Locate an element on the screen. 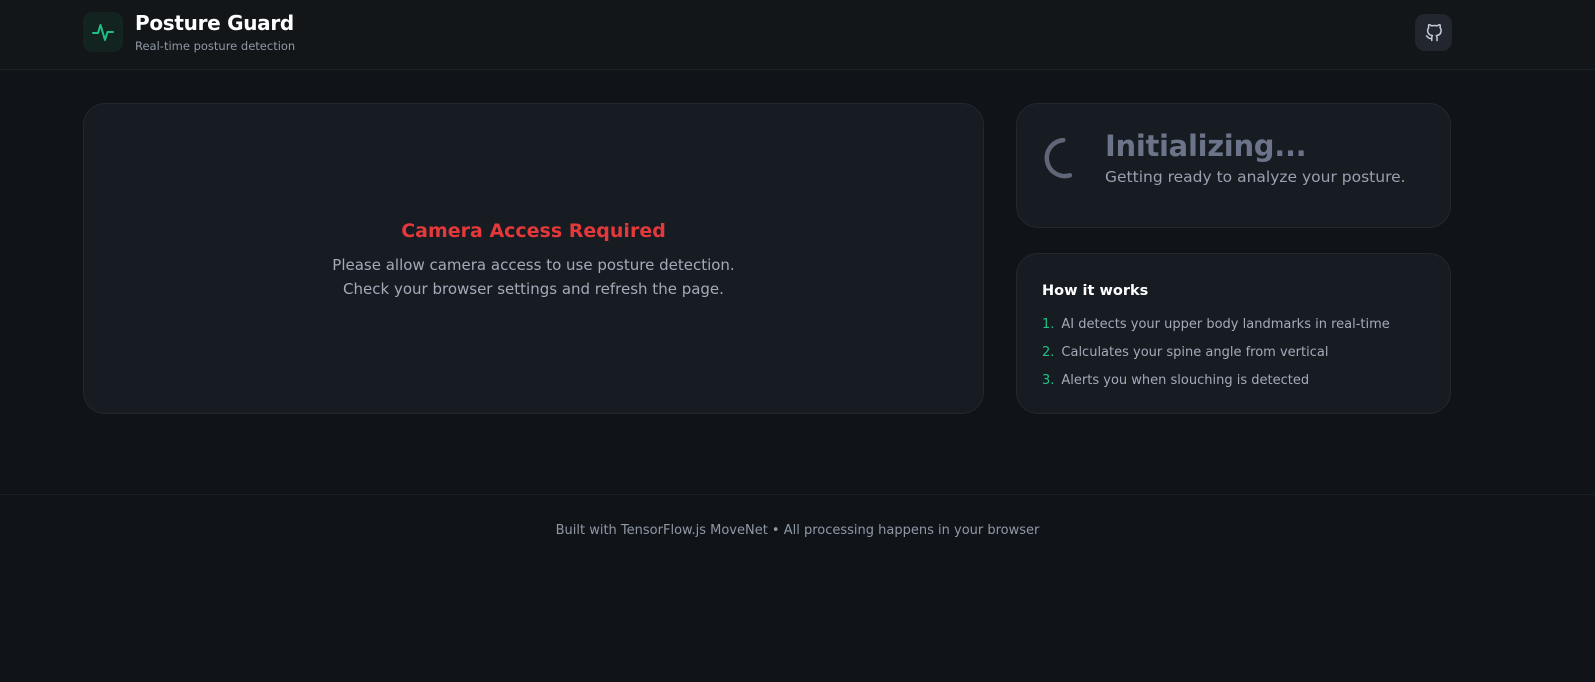 Image resolution: width=1595 pixels, height=682 pixels. app-logo is located at coordinates (103, 32).